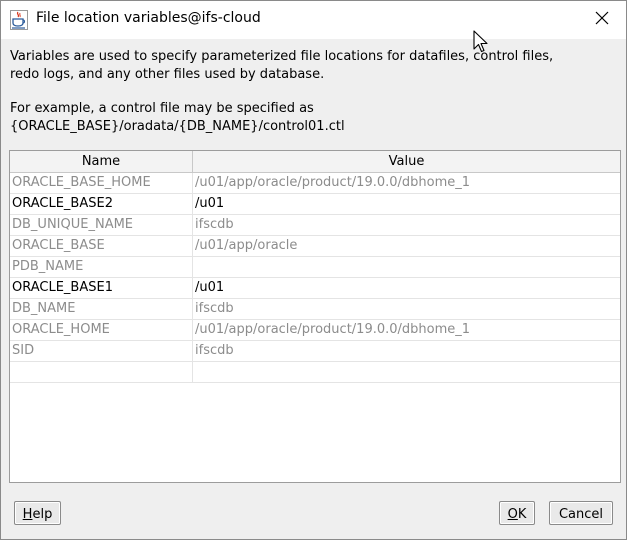 The image size is (627, 540). Describe the element at coordinates (148, 18) in the screenshot. I see `window-title: File location variables@ifs-cloud` at that location.